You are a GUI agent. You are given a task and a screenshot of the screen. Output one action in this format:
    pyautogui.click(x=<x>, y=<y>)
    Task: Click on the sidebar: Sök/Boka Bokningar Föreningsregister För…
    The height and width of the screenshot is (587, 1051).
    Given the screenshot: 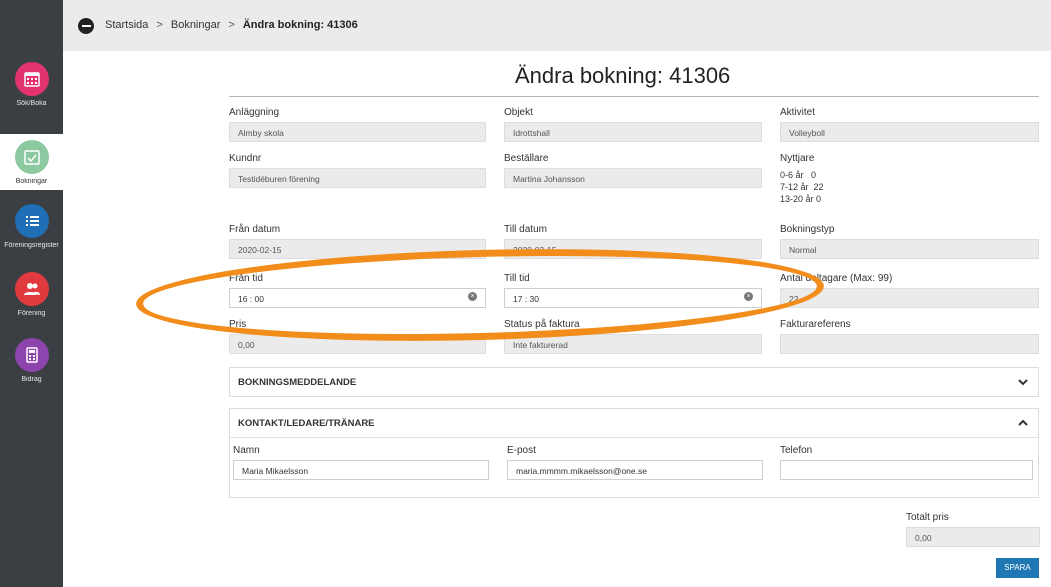 What is the action you would take?
    pyautogui.click(x=31, y=293)
    